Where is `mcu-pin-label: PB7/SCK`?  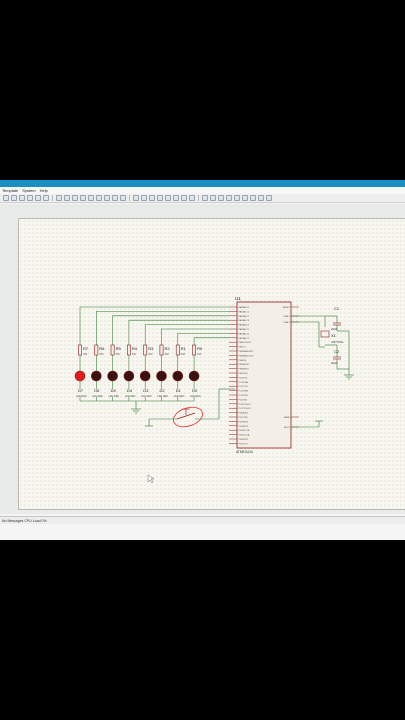
mcu-pin-label: PB7/SCK is located at coordinates (244, 374).